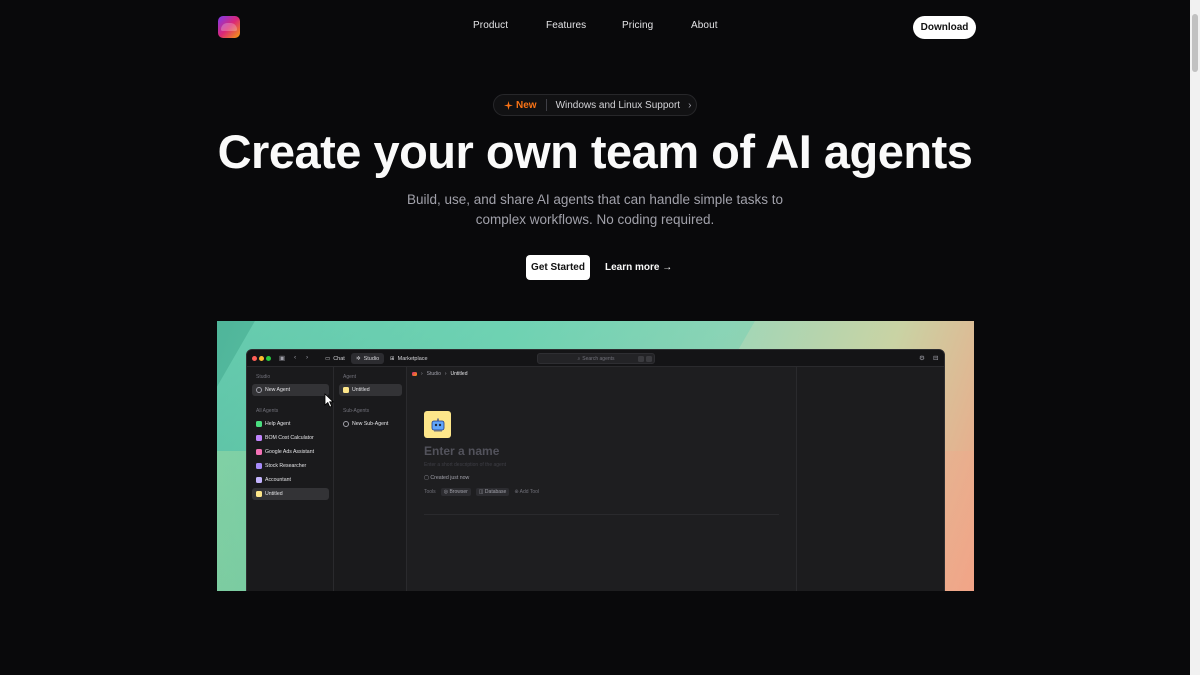  I want to click on agent-list-item: Help Agent, so click(290, 424).